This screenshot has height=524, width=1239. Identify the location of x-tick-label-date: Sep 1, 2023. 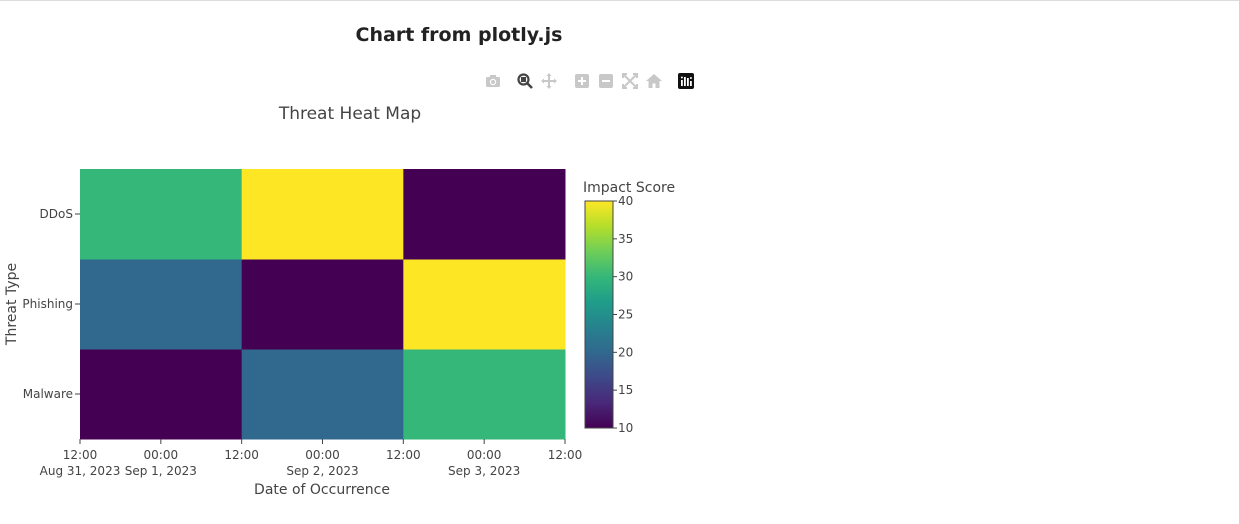
(161, 471).